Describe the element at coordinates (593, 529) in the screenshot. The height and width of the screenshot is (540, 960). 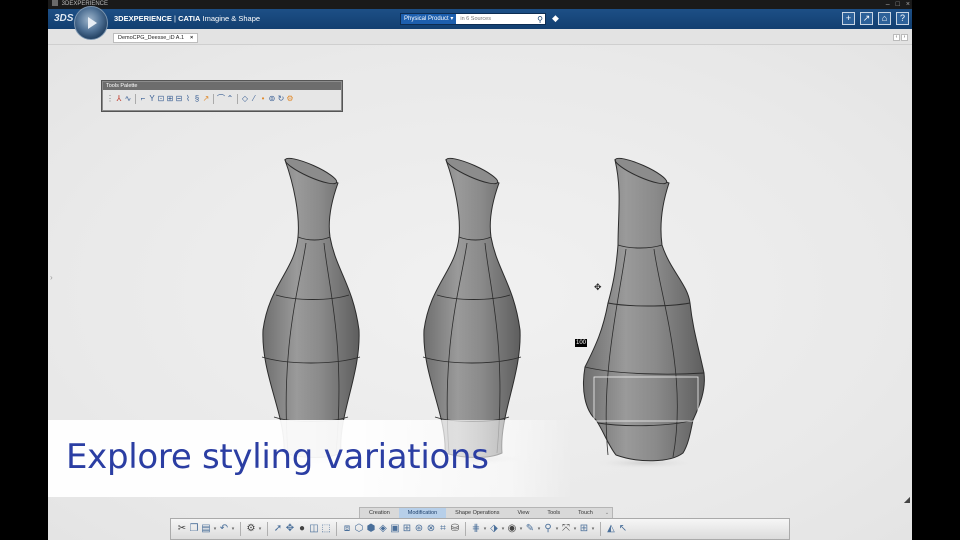
I see `grid-snap-dropdown-icon: ▾` at that location.